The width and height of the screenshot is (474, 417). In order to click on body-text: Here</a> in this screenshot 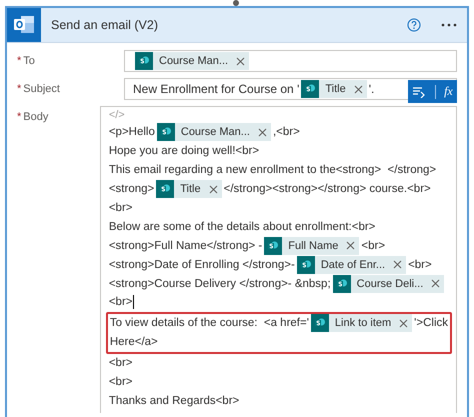, I will do `click(134, 342)`.